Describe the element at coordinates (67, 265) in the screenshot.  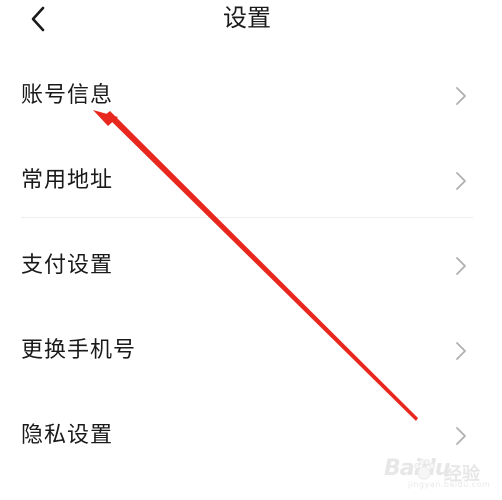
I see `menu-item-label: 支付设置` at that location.